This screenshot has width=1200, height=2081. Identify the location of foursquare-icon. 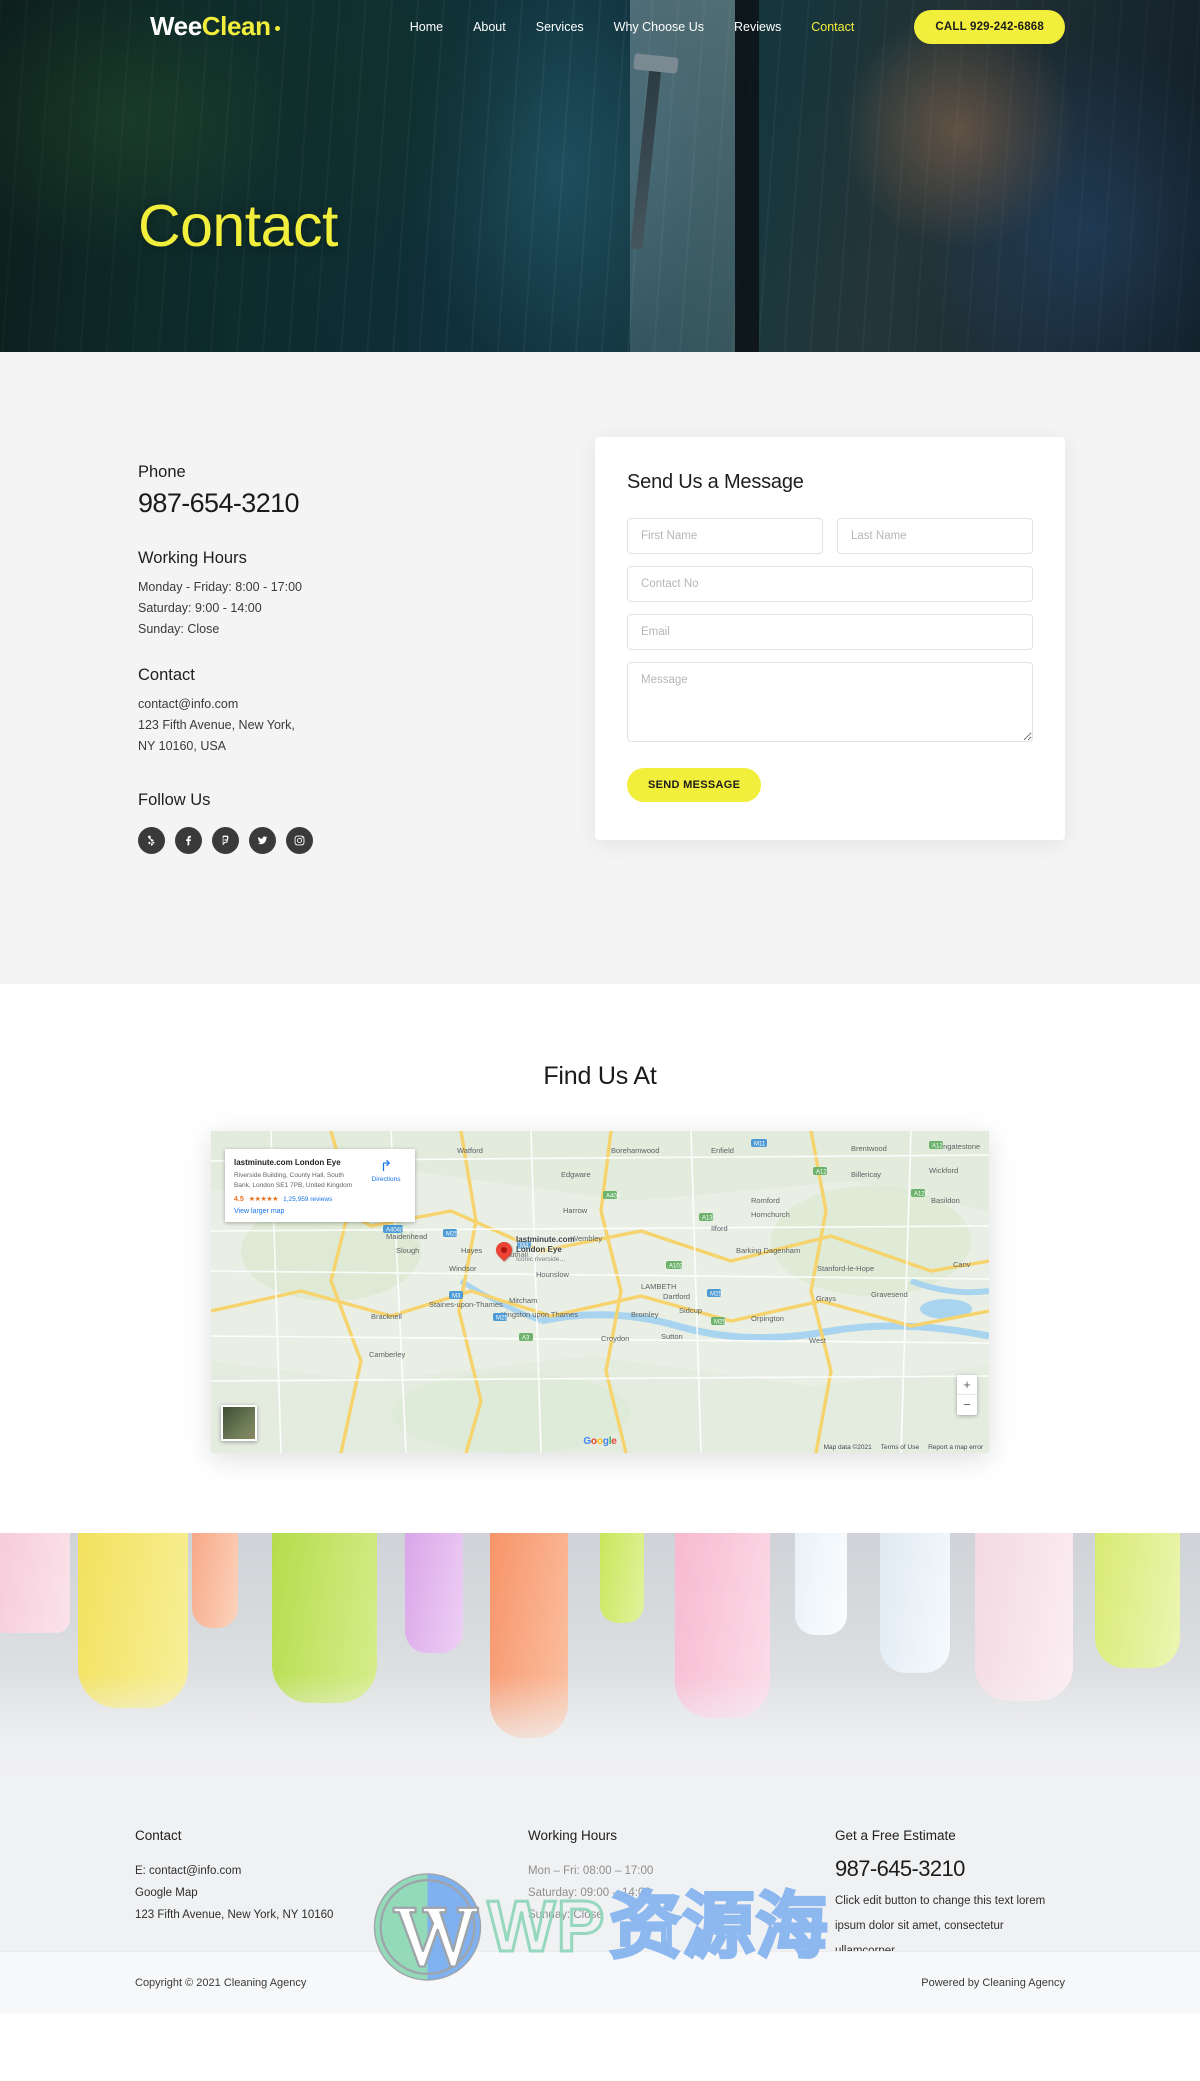
(225, 840).